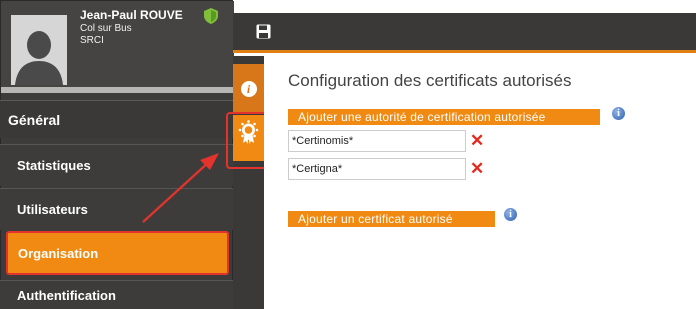 This screenshot has width=696, height=309. What do you see at coordinates (377, 169) in the screenshot?
I see `authority-field-certigna` at bounding box center [377, 169].